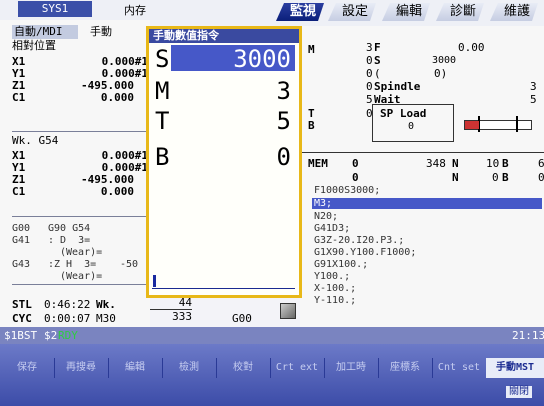 The image size is (544, 406). I want to click on clock: 21:13, so click(528, 335).